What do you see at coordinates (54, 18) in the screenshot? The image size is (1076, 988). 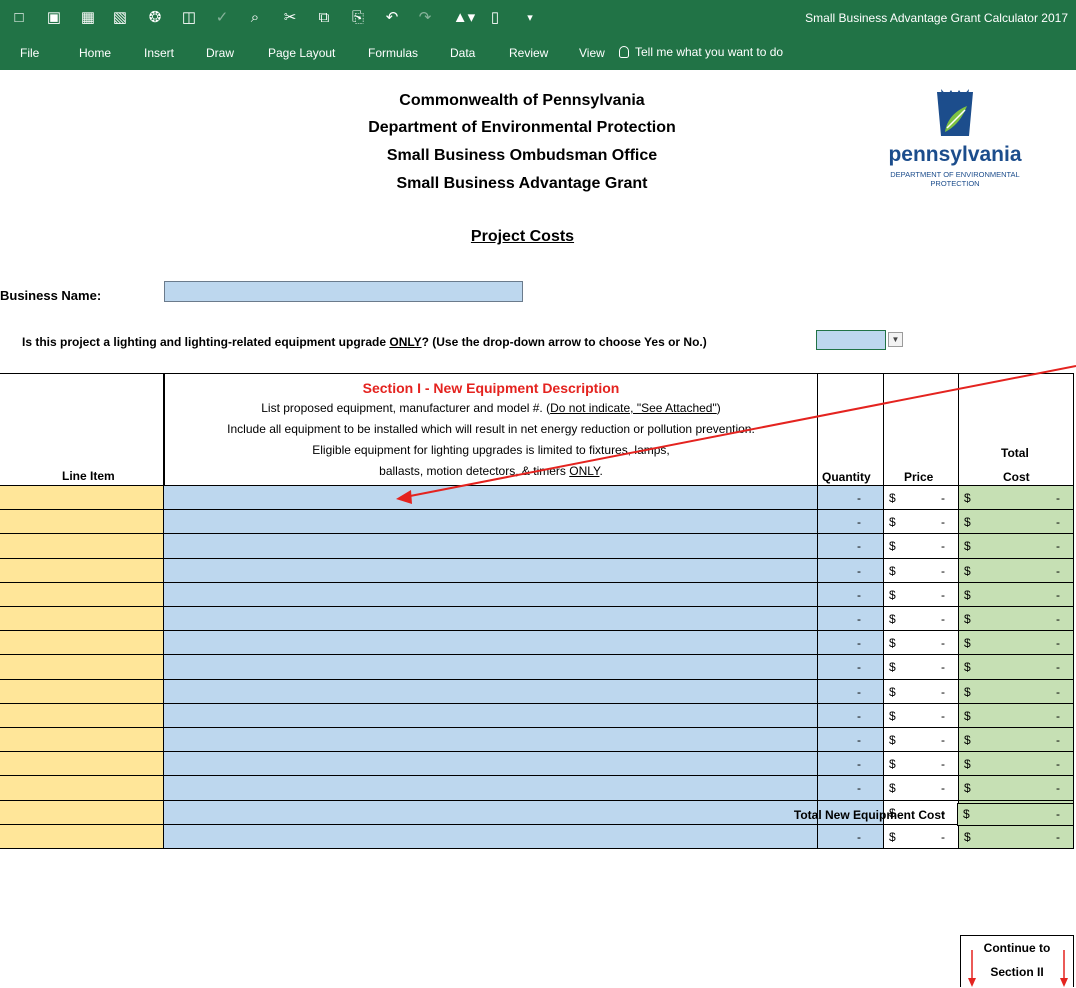 I see `open-icon: ▣` at bounding box center [54, 18].